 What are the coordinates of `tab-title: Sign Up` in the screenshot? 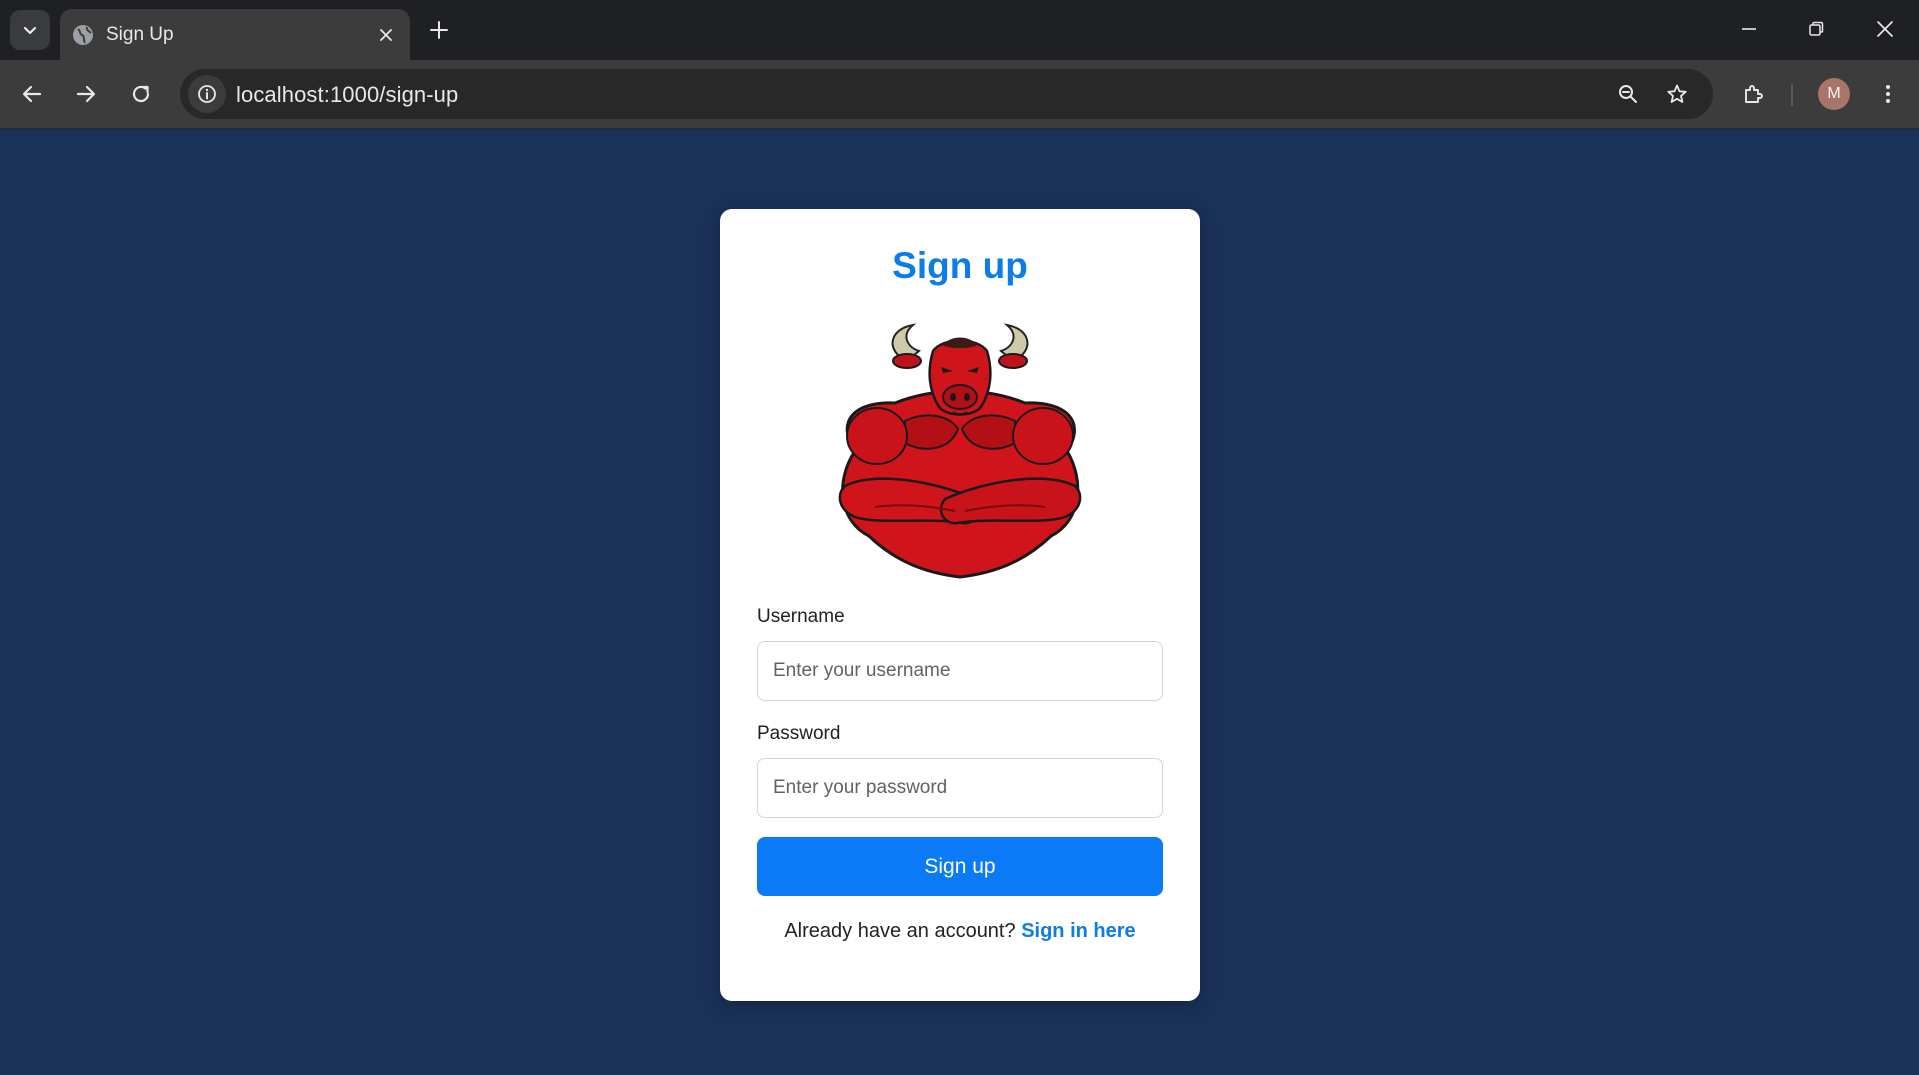 It's located at (140, 34).